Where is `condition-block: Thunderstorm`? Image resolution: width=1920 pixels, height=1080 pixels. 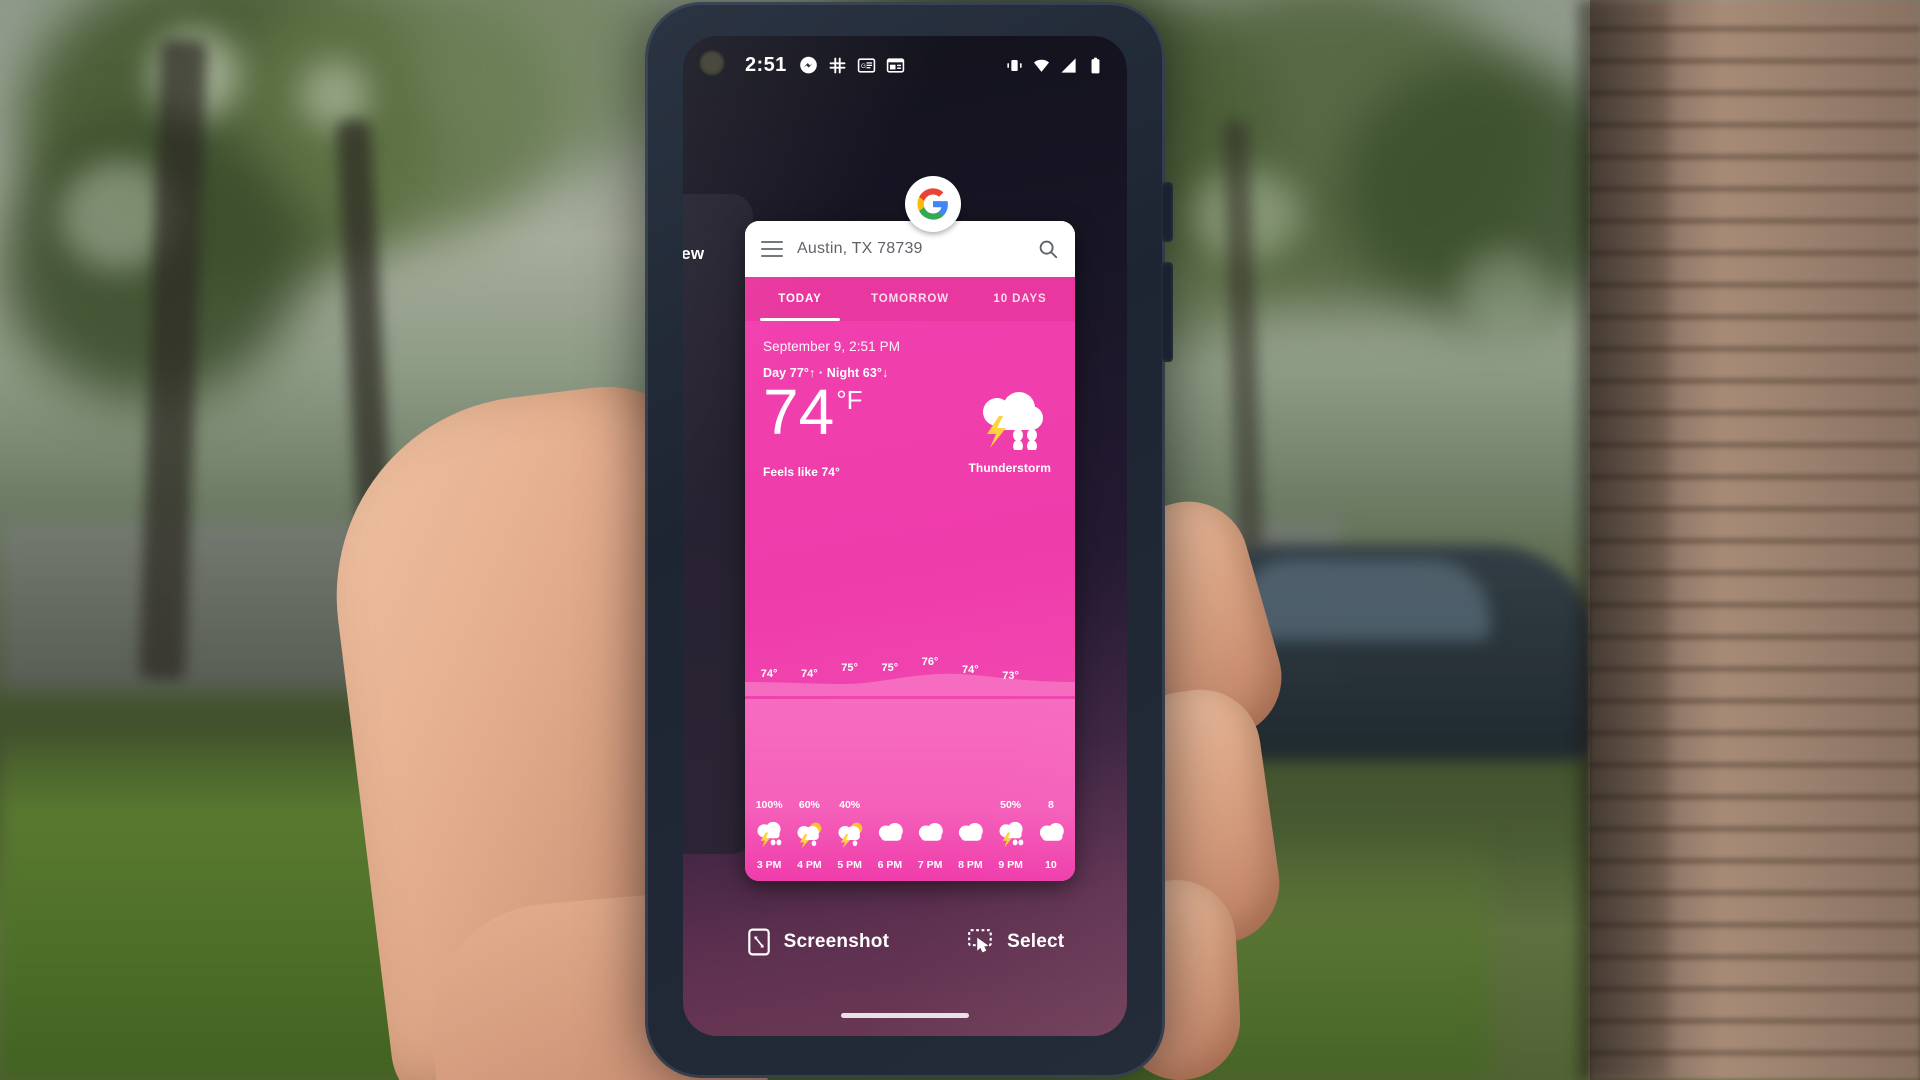
condition-block: Thunderstorm is located at coordinates (1009, 433).